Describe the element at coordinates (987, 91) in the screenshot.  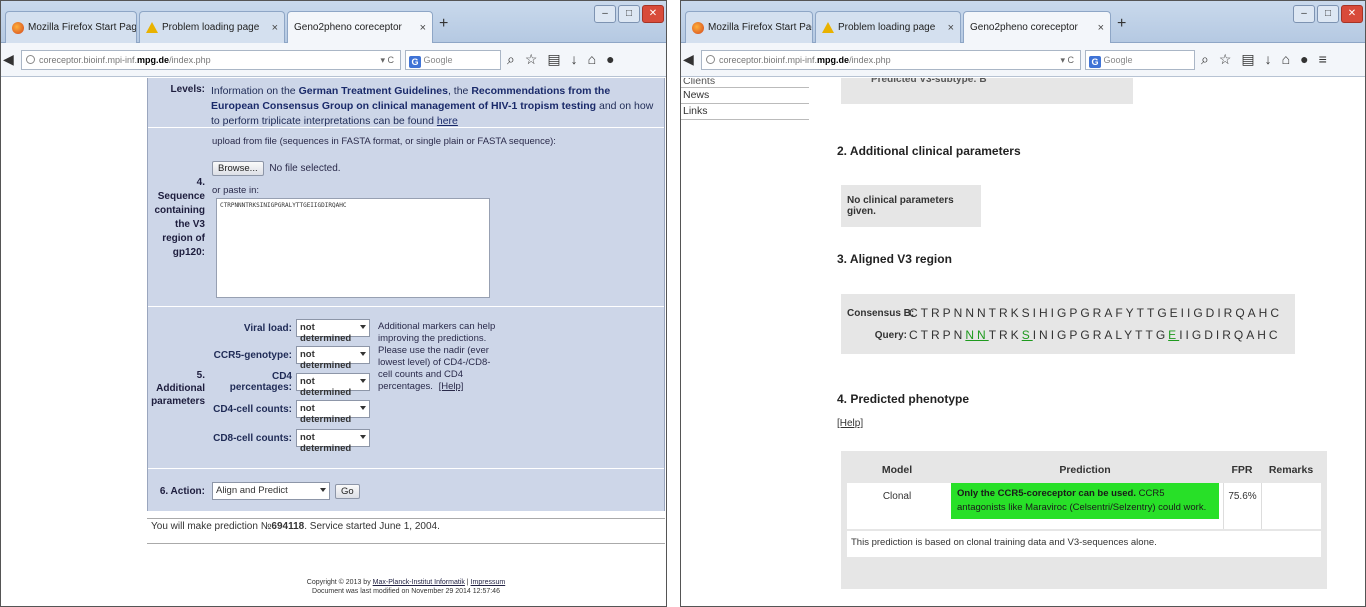
I see `predicted-subtype: Predicted V3-subtype: B` at that location.